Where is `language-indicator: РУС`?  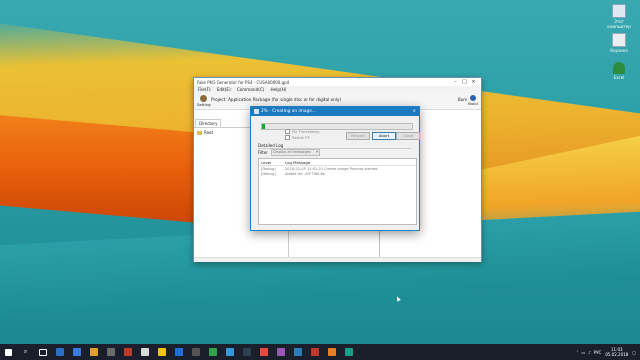
language-indicator: РУС is located at coordinates (598, 352).